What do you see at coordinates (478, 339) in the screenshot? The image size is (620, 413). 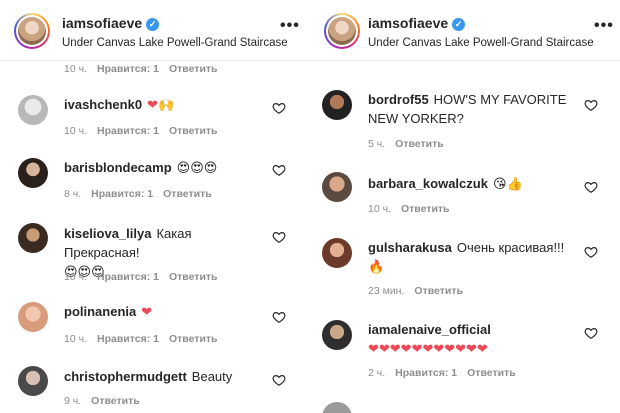 I see `comment-text: iamalenaive_official ❤❤❤❤❤❤❤❤❤❤❤` at bounding box center [478, 339].